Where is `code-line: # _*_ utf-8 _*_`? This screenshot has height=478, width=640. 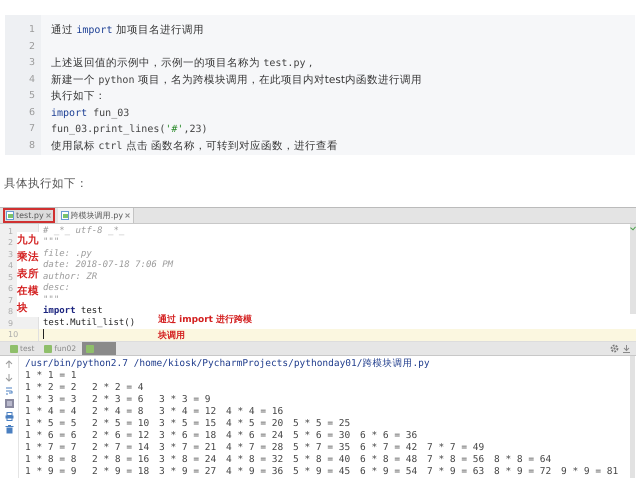
code-line: # _*_ utf-8 _*_ is located at coordinates (83, 231).